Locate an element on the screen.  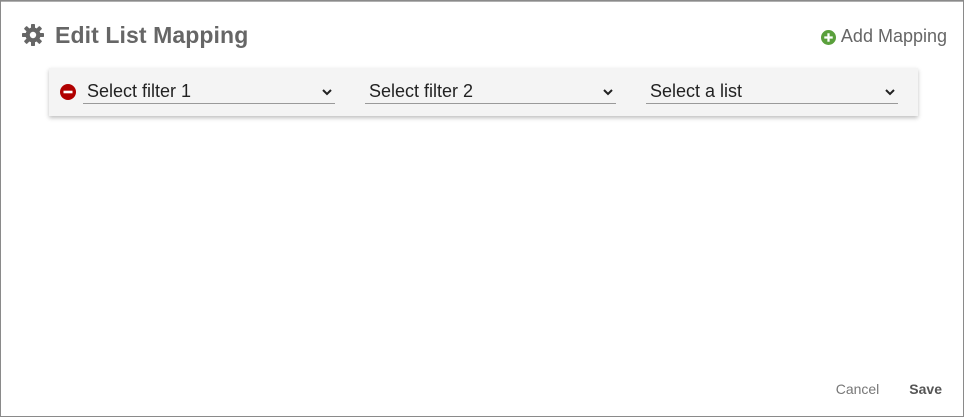
add-mapping-button: Add Mapping is located at coordinates (883, 36).